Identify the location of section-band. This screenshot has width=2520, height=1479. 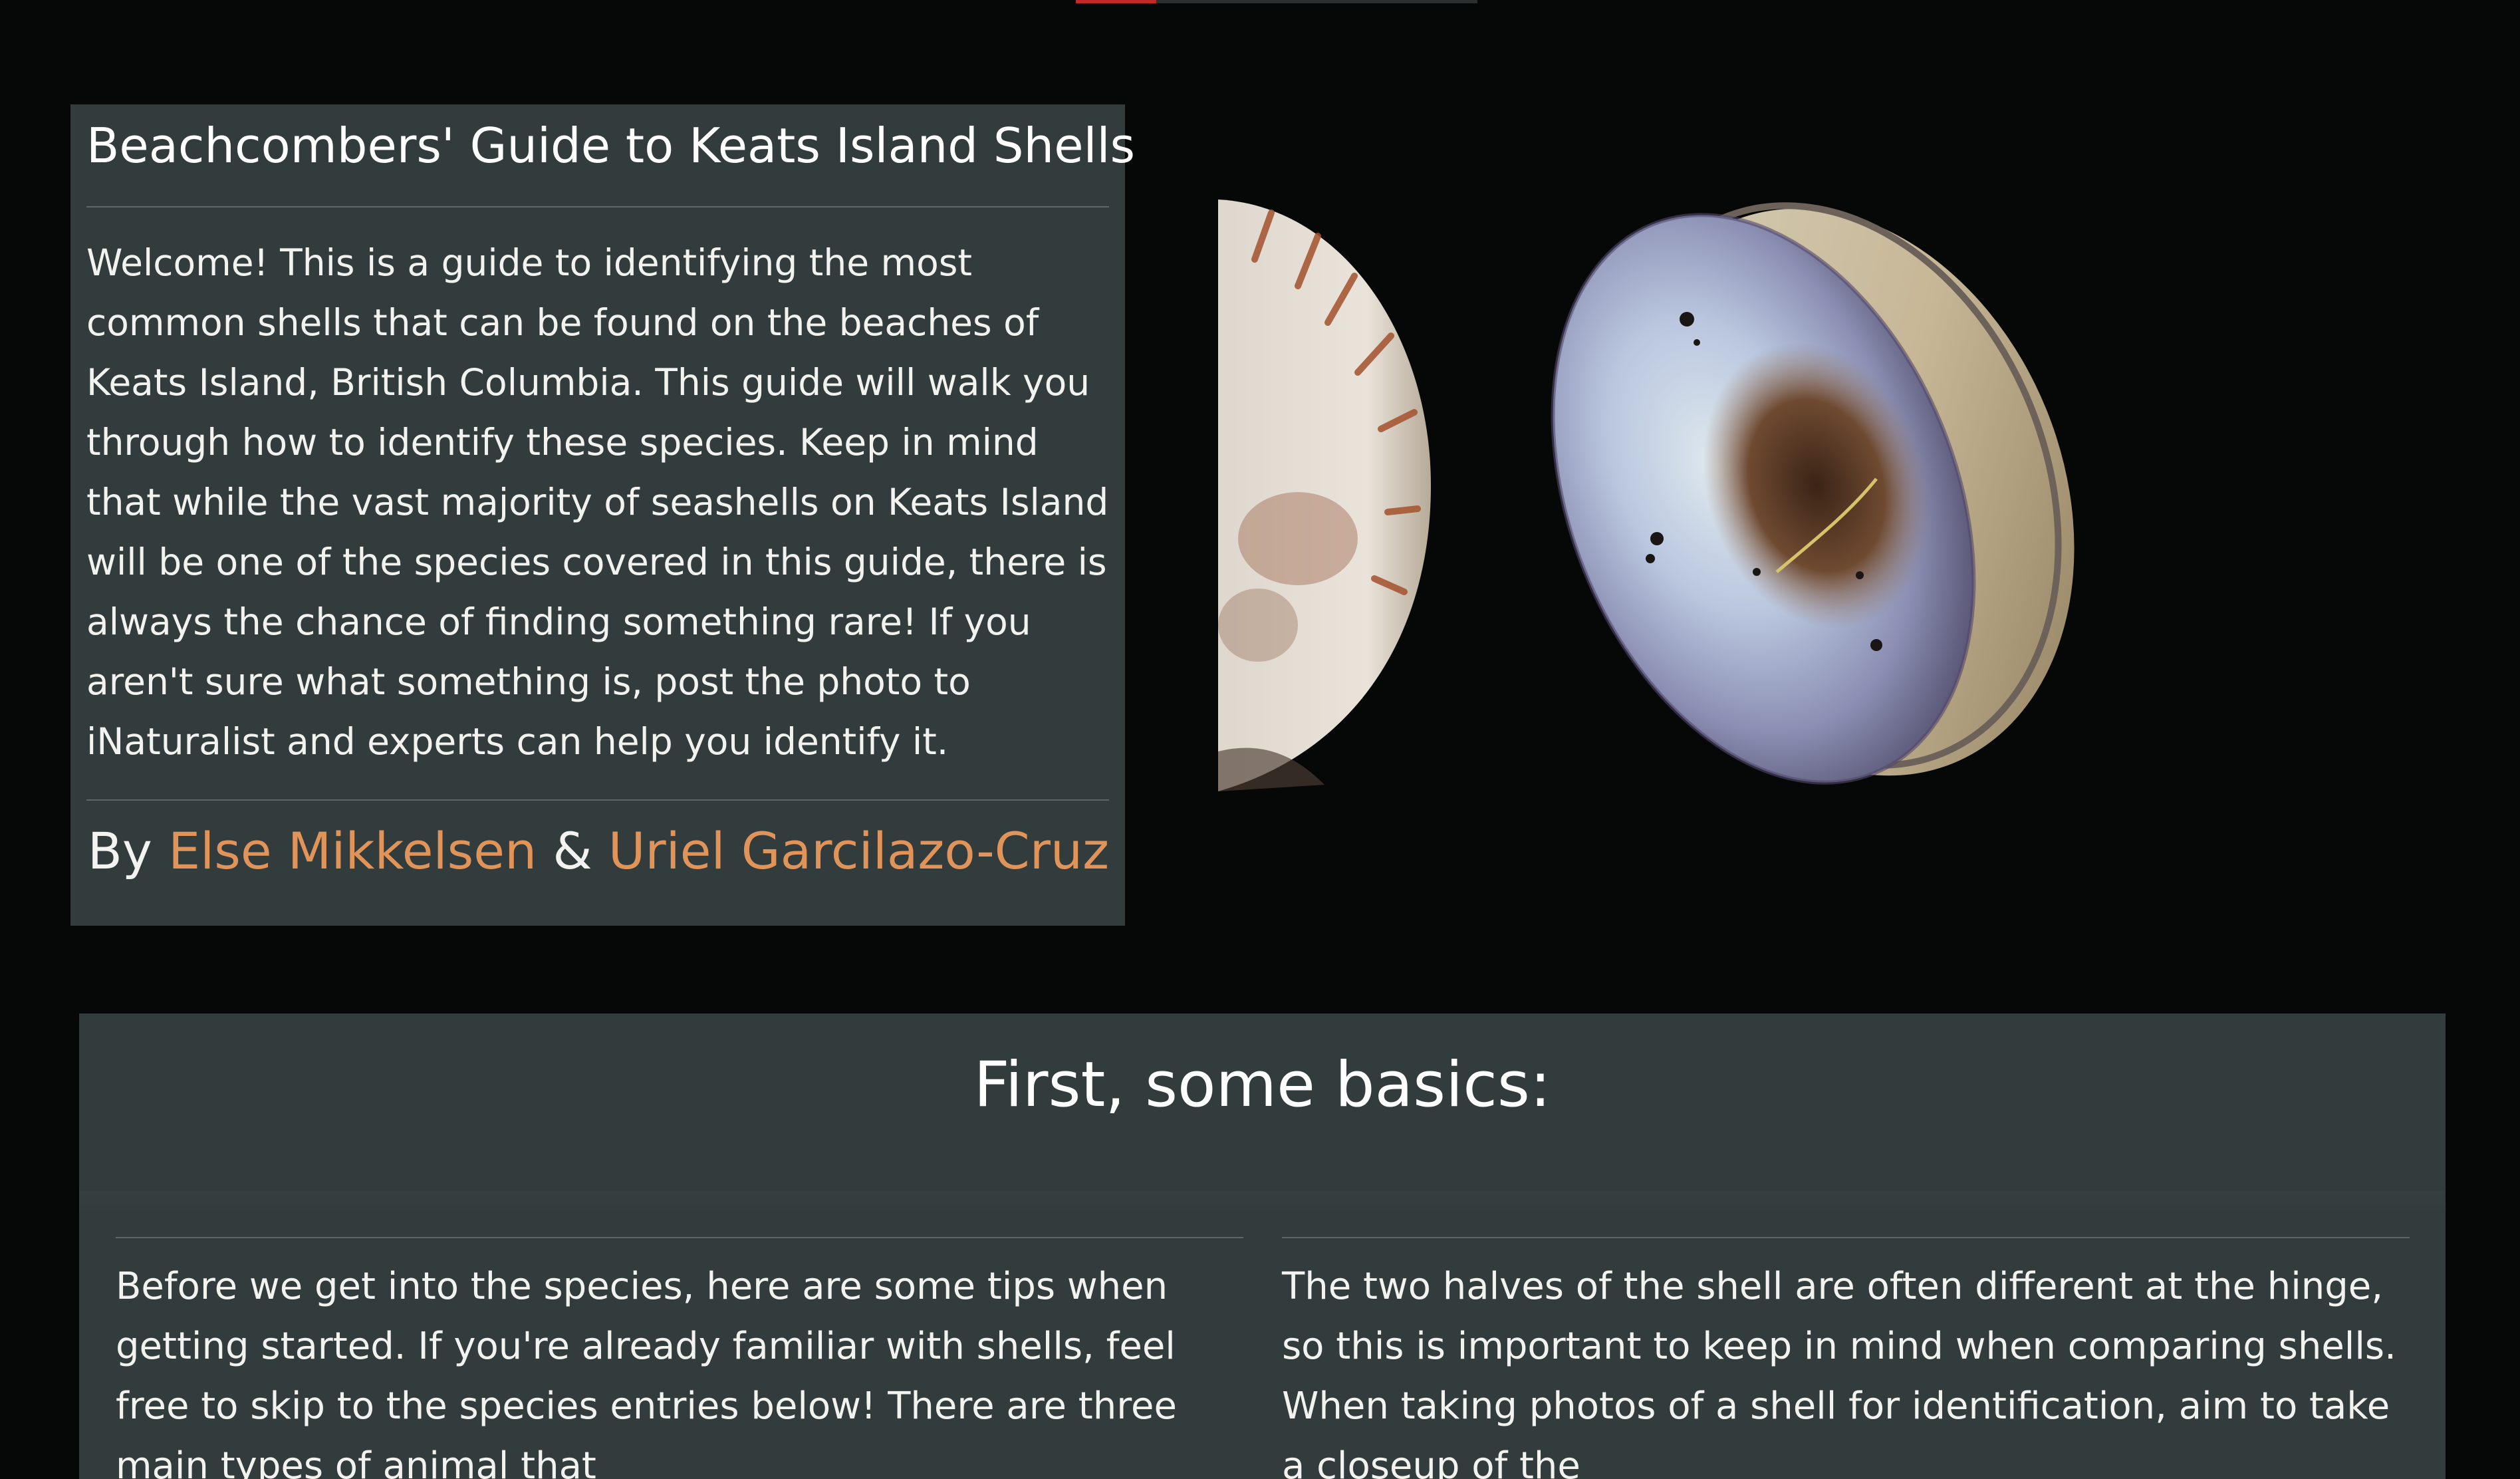
(1263, 1203).